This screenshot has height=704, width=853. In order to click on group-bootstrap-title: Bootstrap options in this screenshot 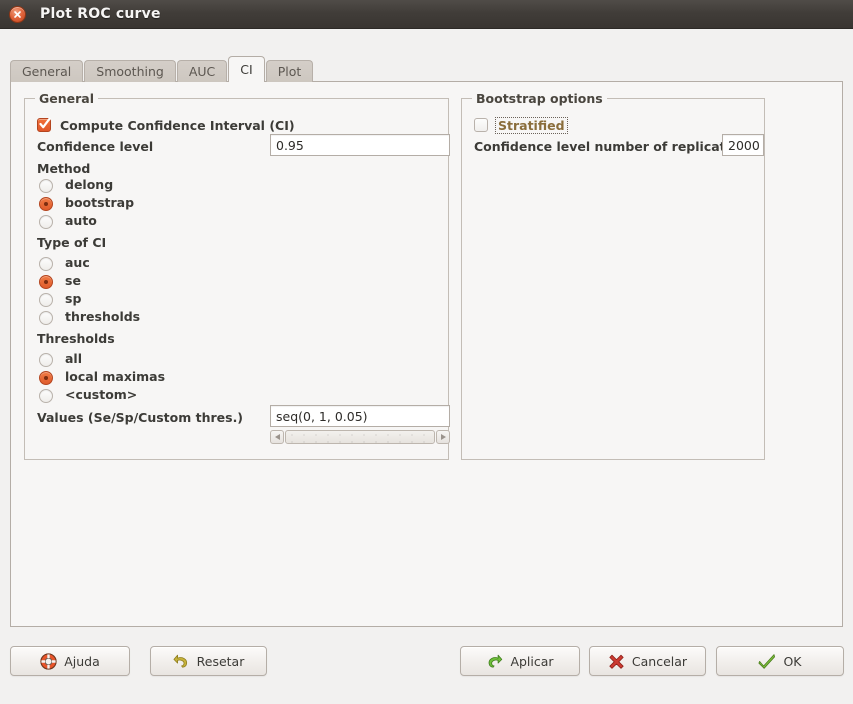, I will do `click(539, 98)`.